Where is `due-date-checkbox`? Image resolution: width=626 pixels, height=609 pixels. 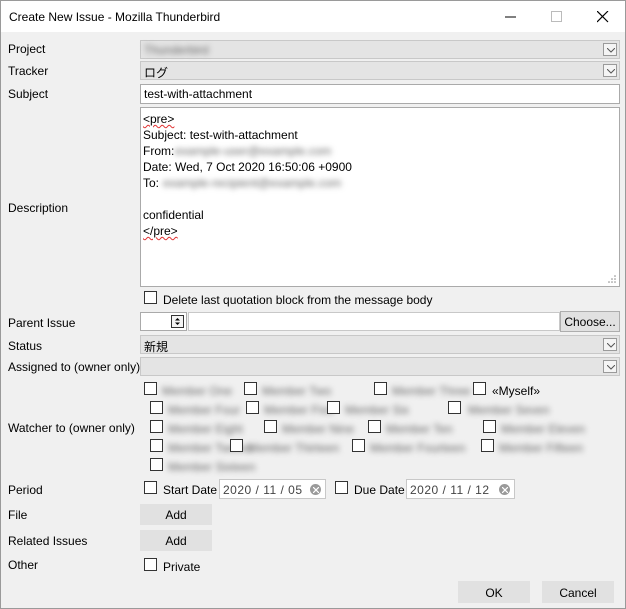 due-date-checkbox is located at coordinates (341, 487).